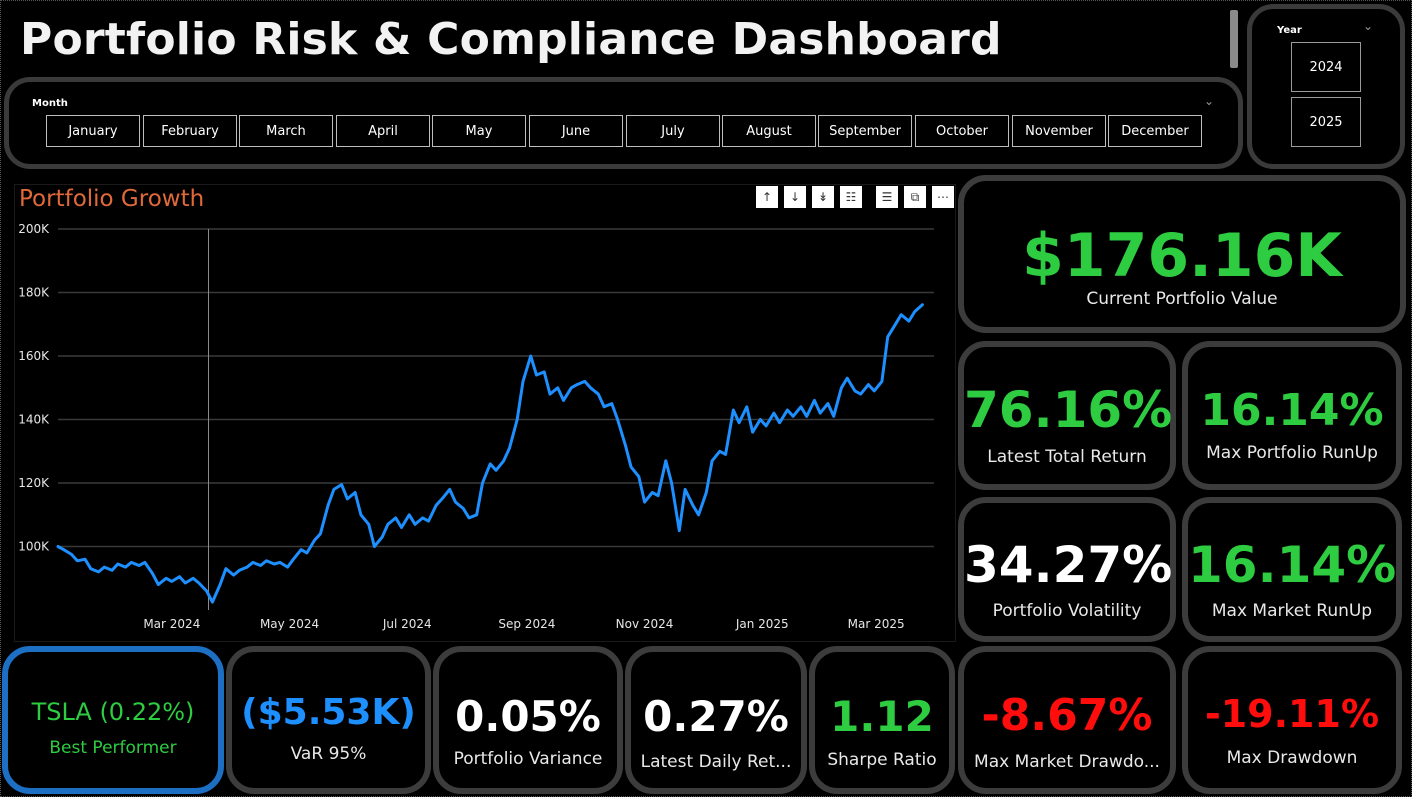 The height and width of the screenshot is (797, 1412). What do you see at coordinates (851, 197) in the screenshot?
I see `hierarchy-icon: ☷` at bounding box center [851, 197].